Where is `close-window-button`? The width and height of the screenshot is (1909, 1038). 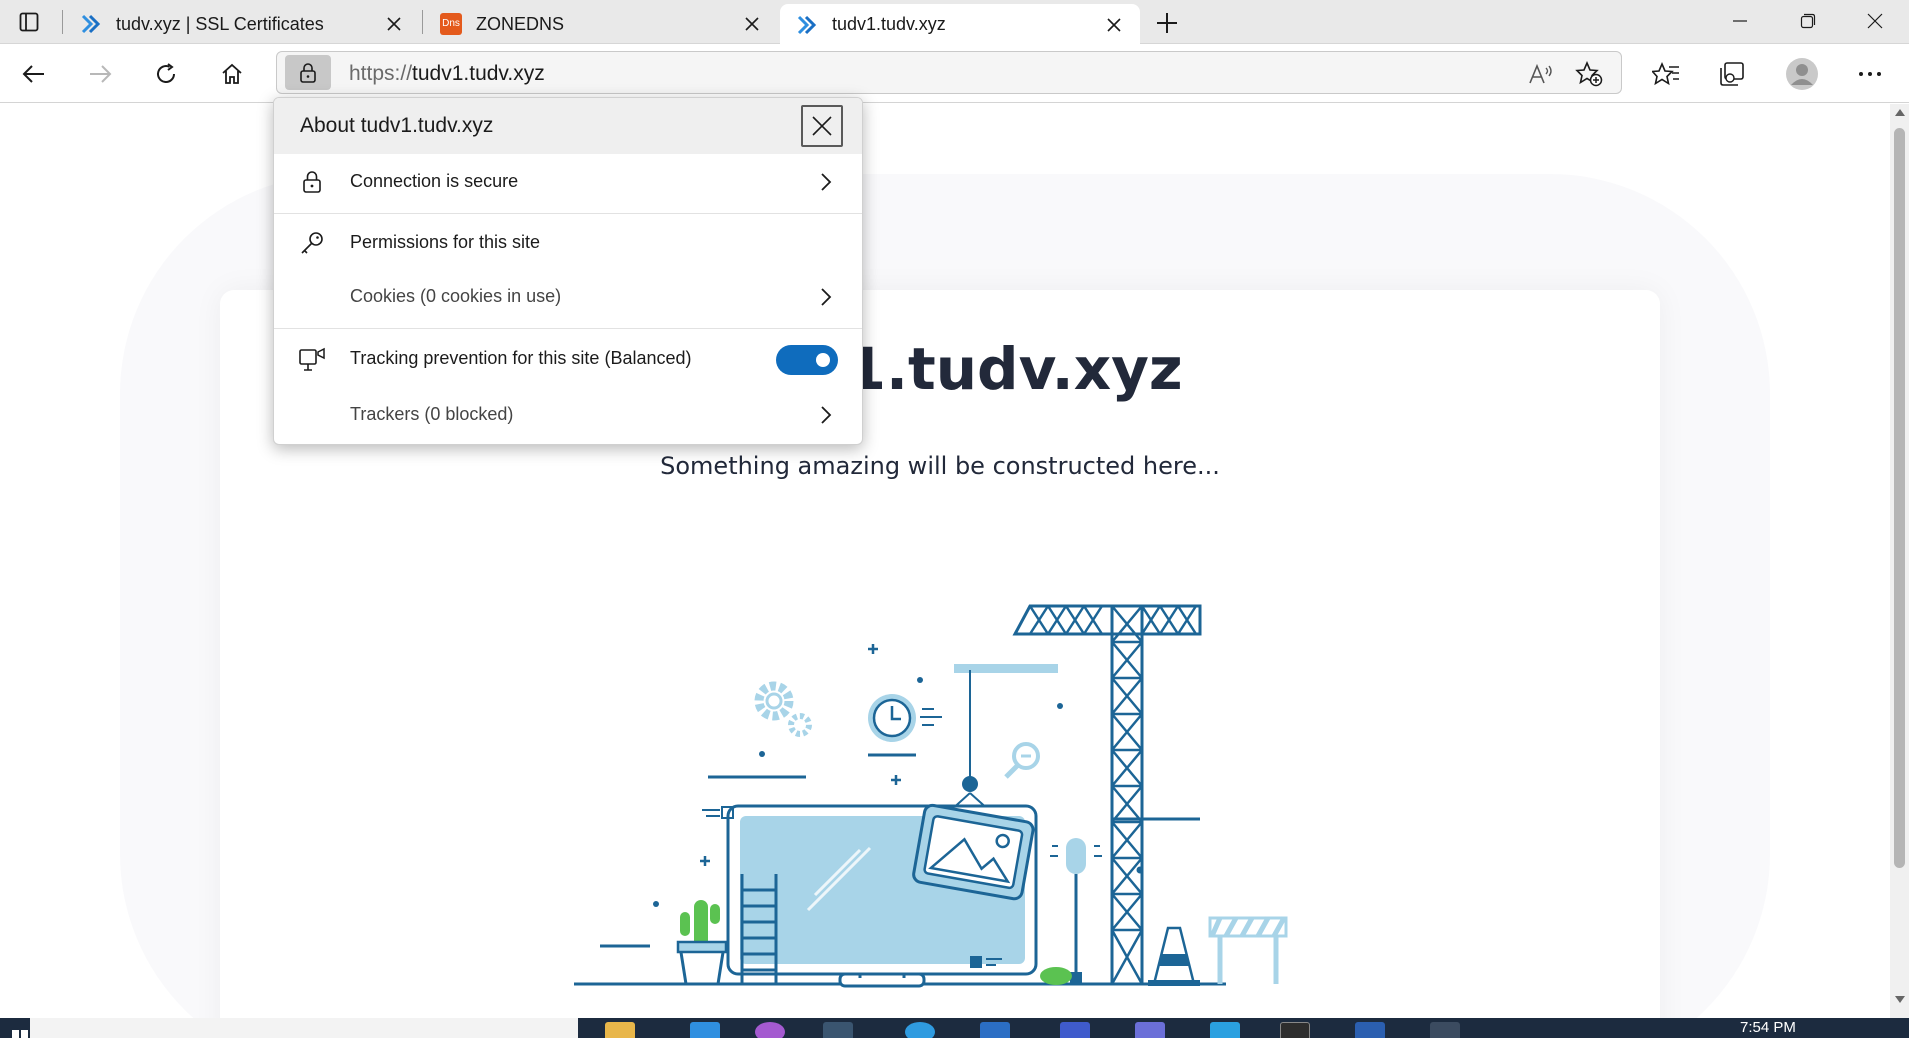
close-window-button is located at coordinates (1874, 21).